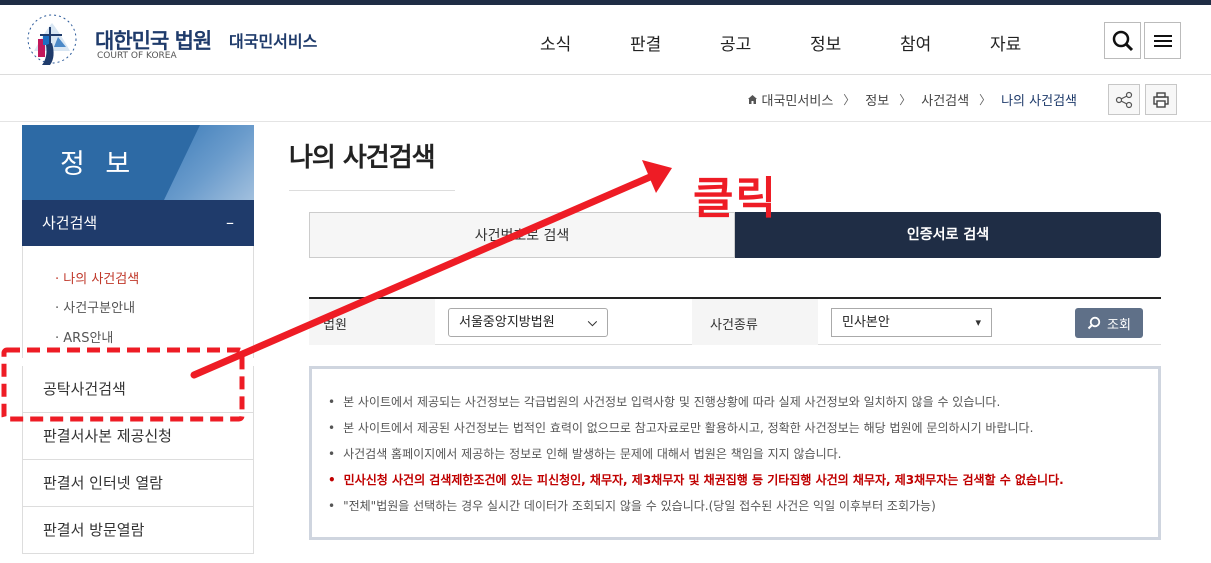  Describe the element at coordinates (138, 223) in the screenshot. I see `sidebar-item-case-search: 사건검색 –` at that location.